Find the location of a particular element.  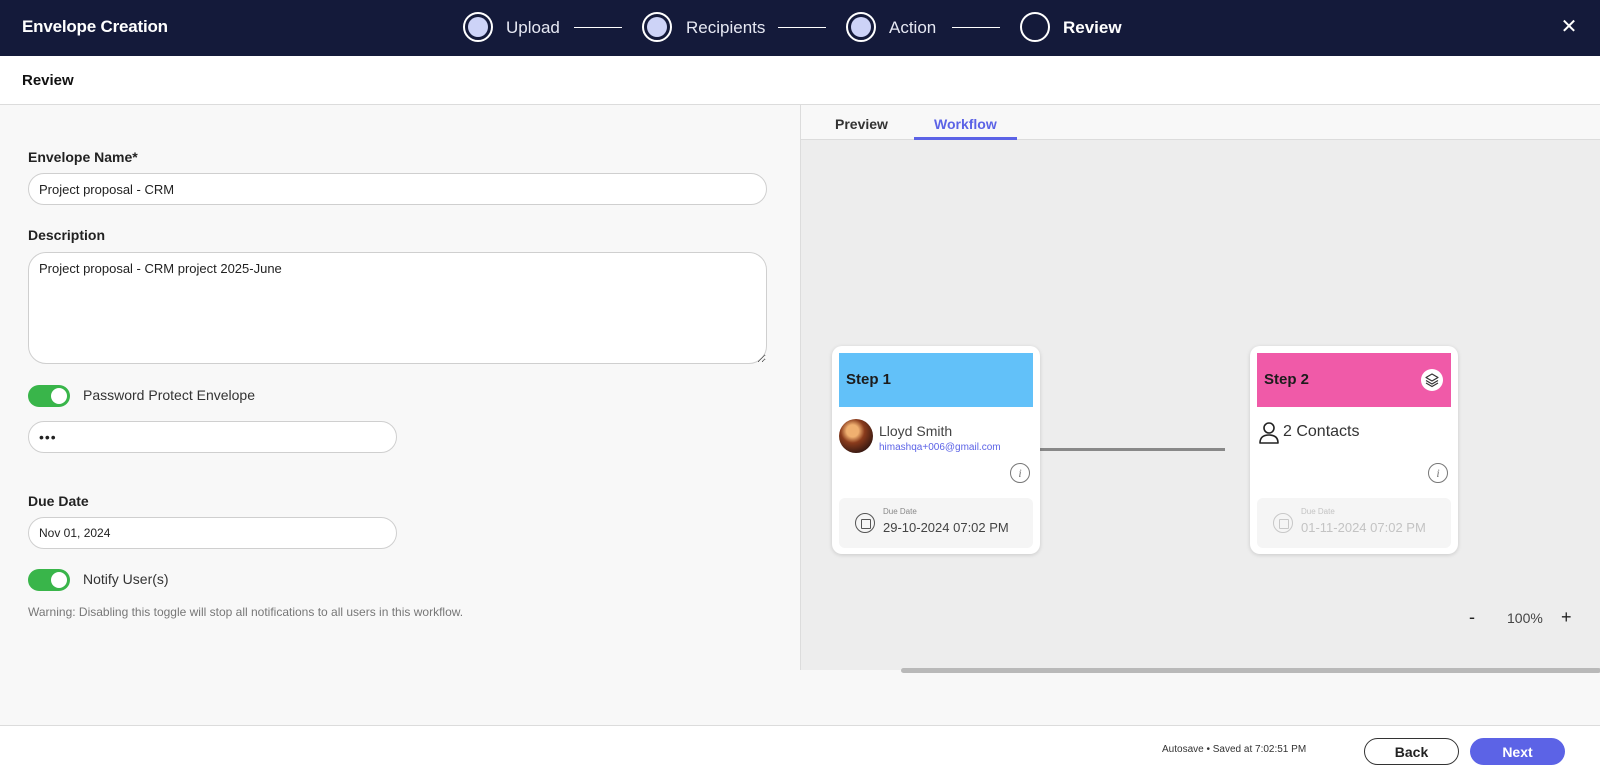

app-title: Envelope Creation is located at coordinates (95, 26).